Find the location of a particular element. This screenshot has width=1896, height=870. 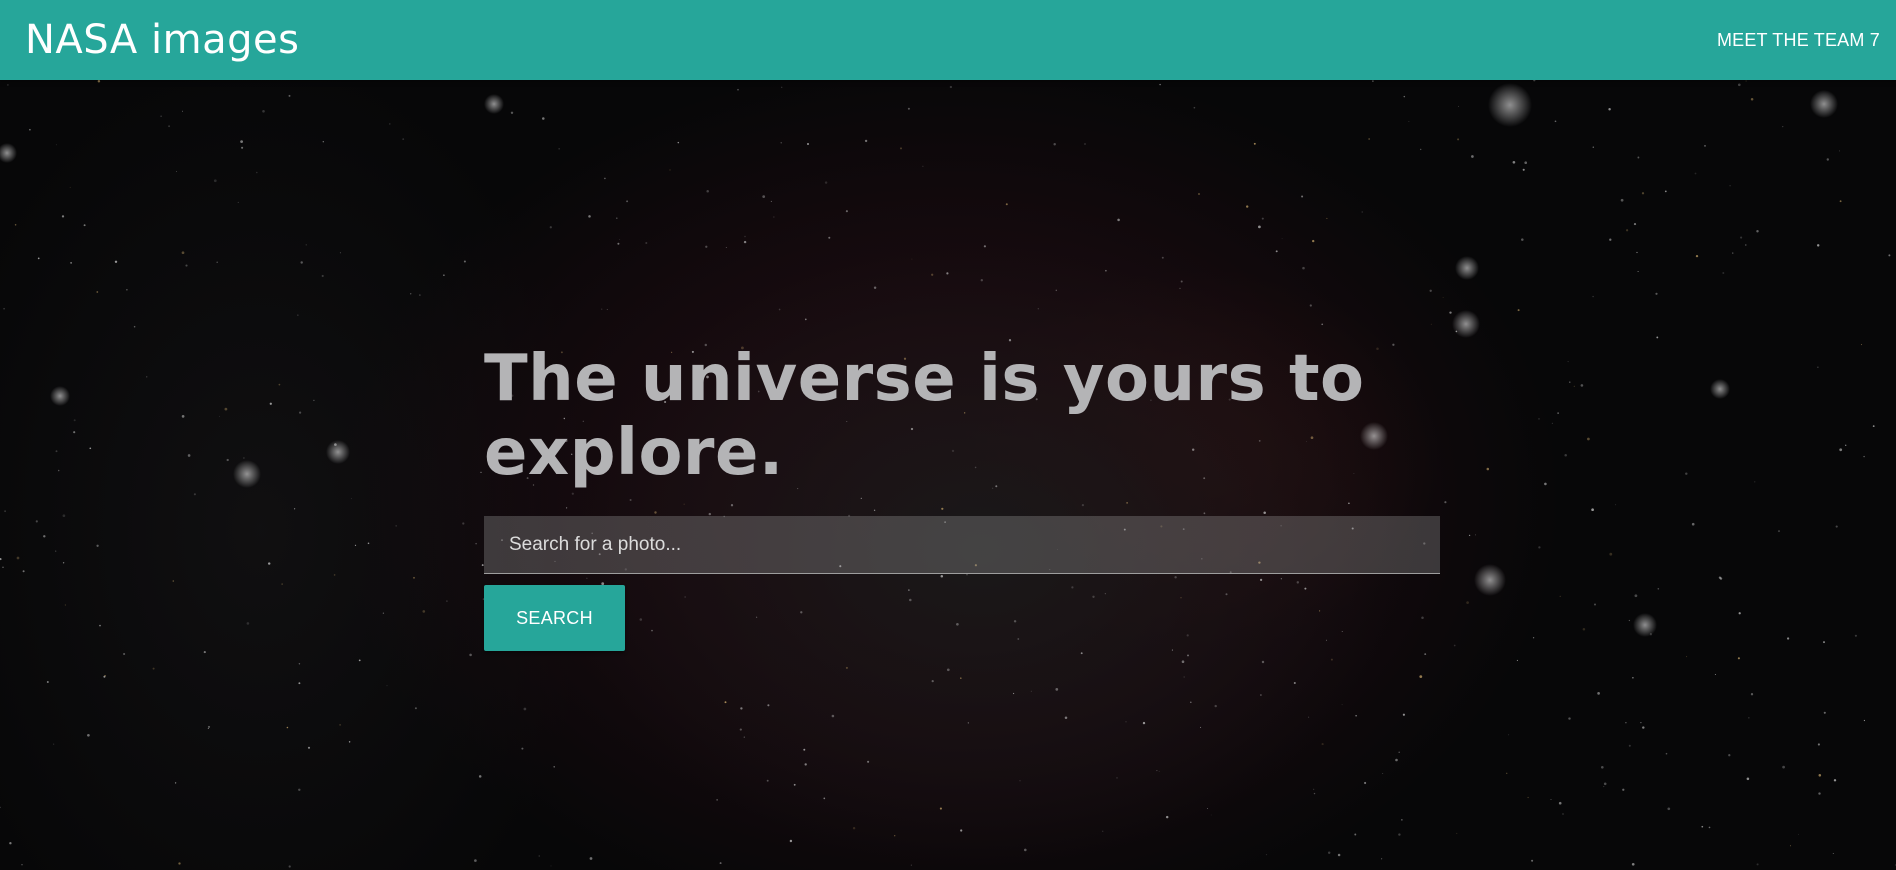

top-navbar: NASA images MEET THE TEAM 7 is located at coordinates (948, 40).